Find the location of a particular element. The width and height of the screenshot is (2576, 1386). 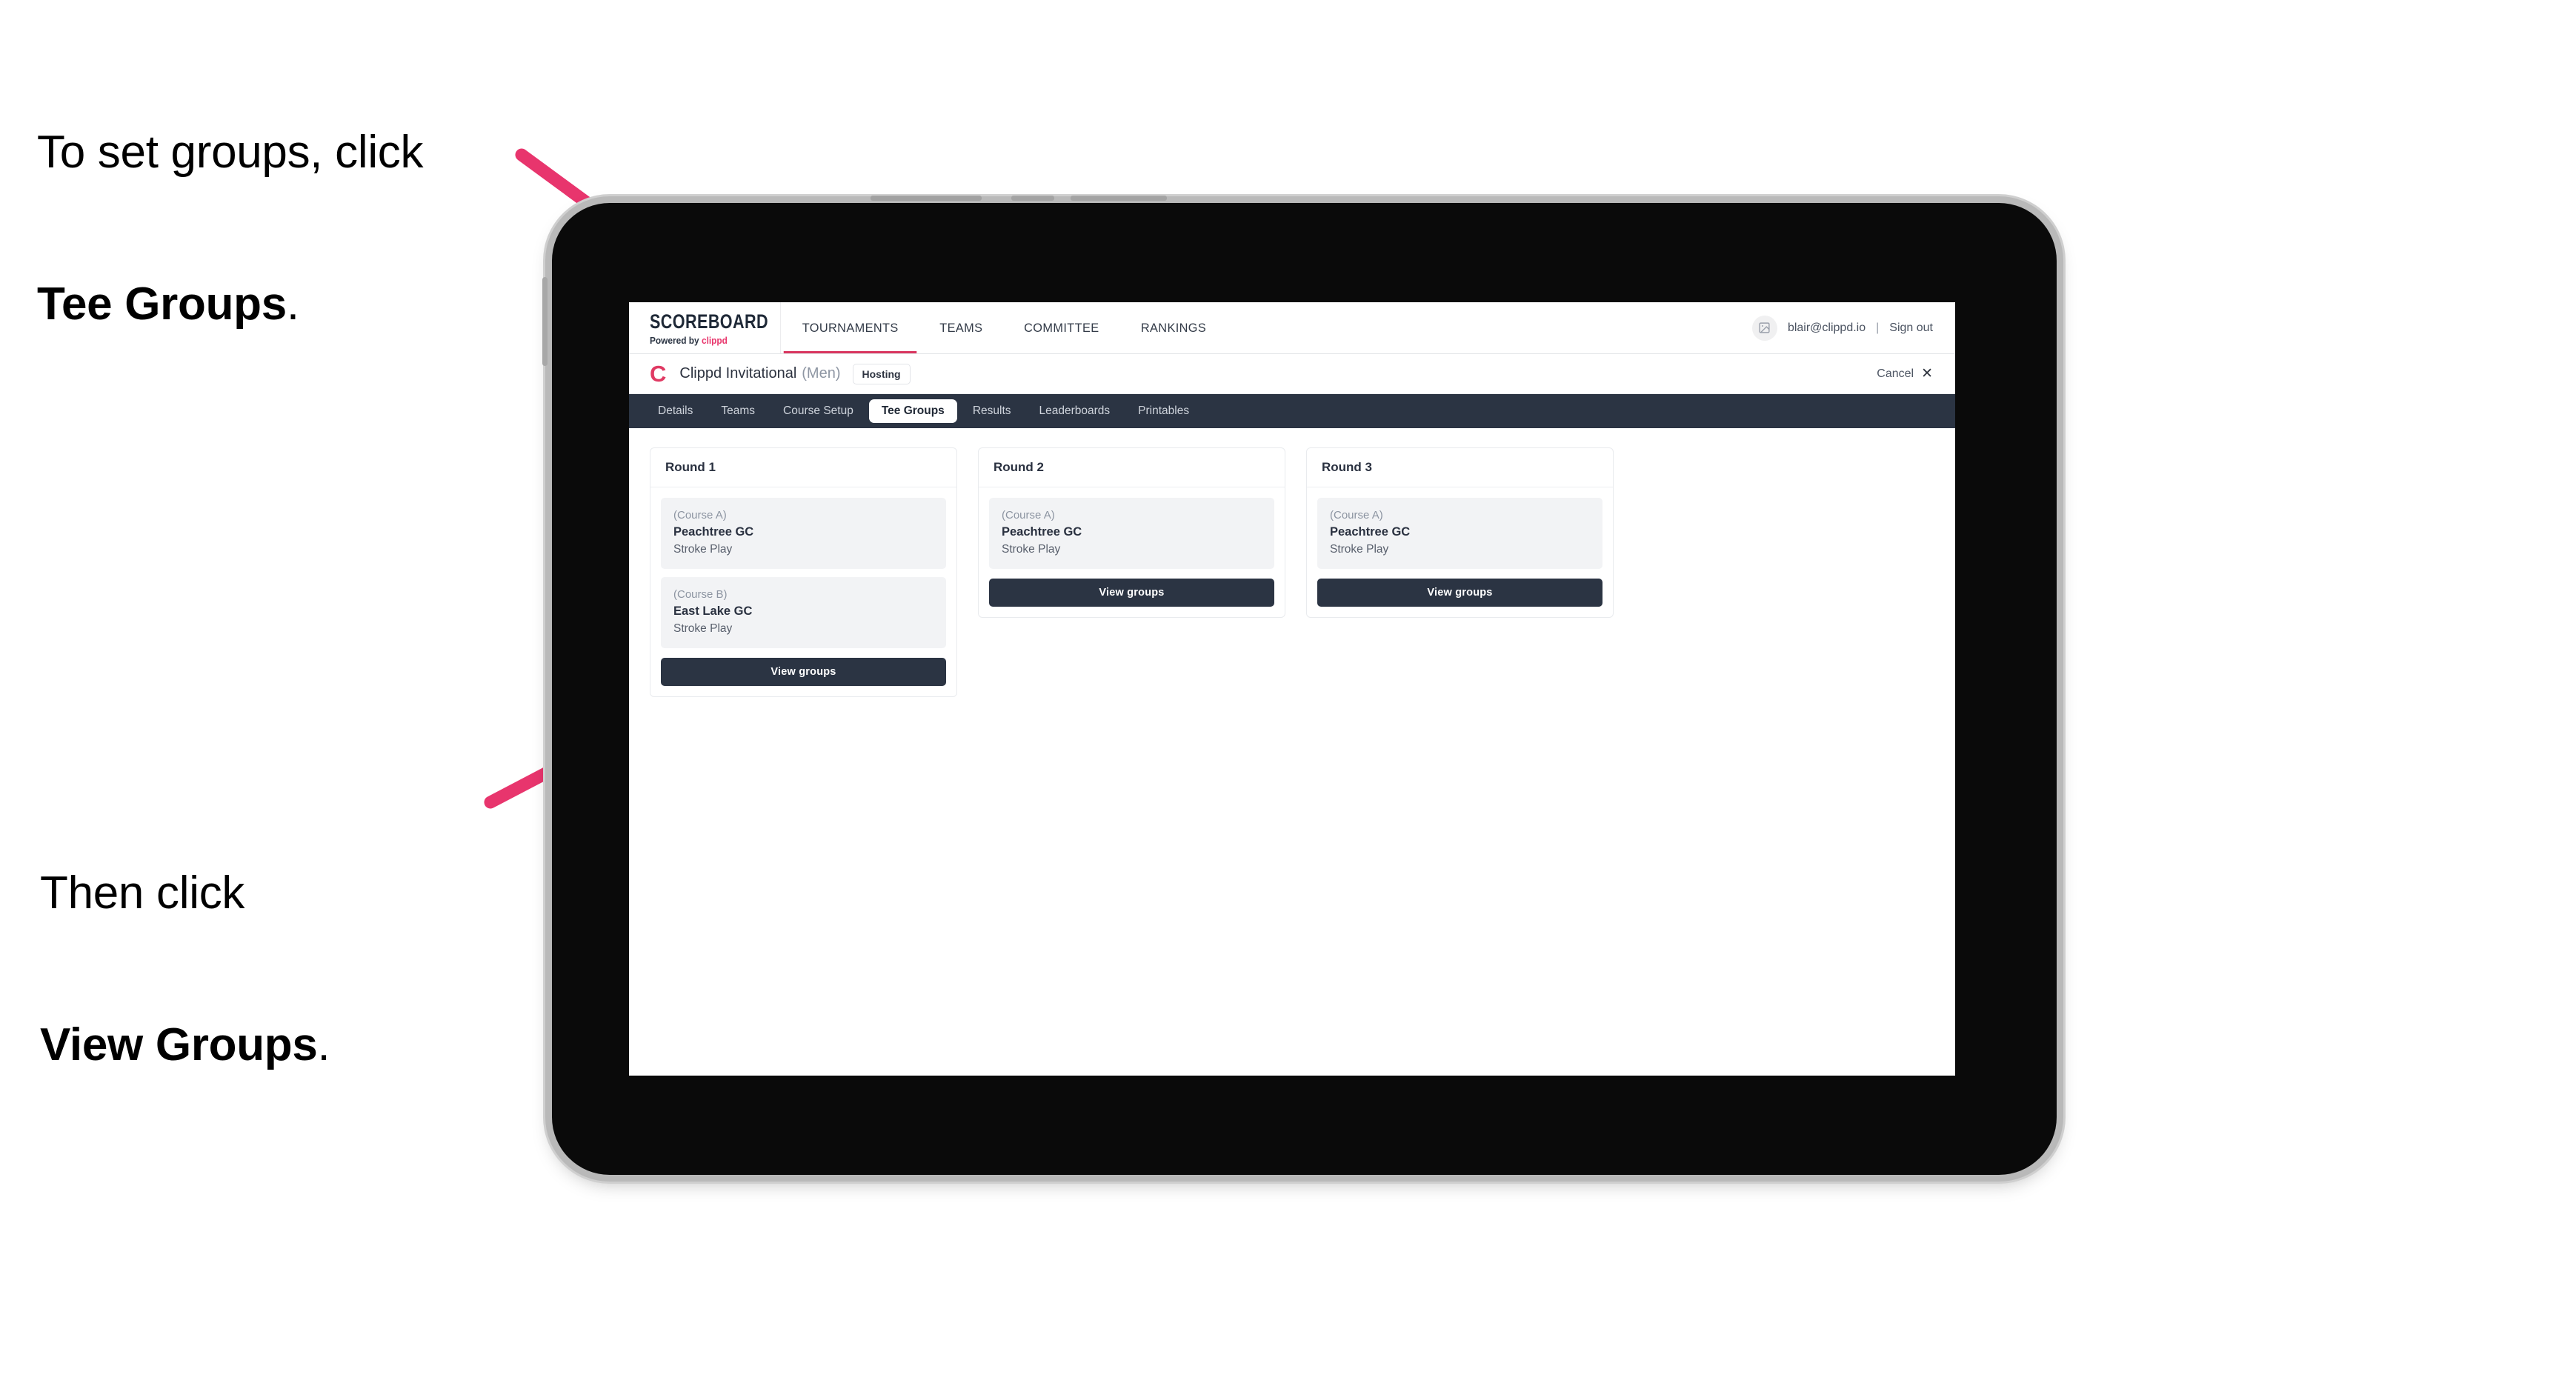

tab-leaderboards-label: Leaderboards is located at coordinates (1075, 410).